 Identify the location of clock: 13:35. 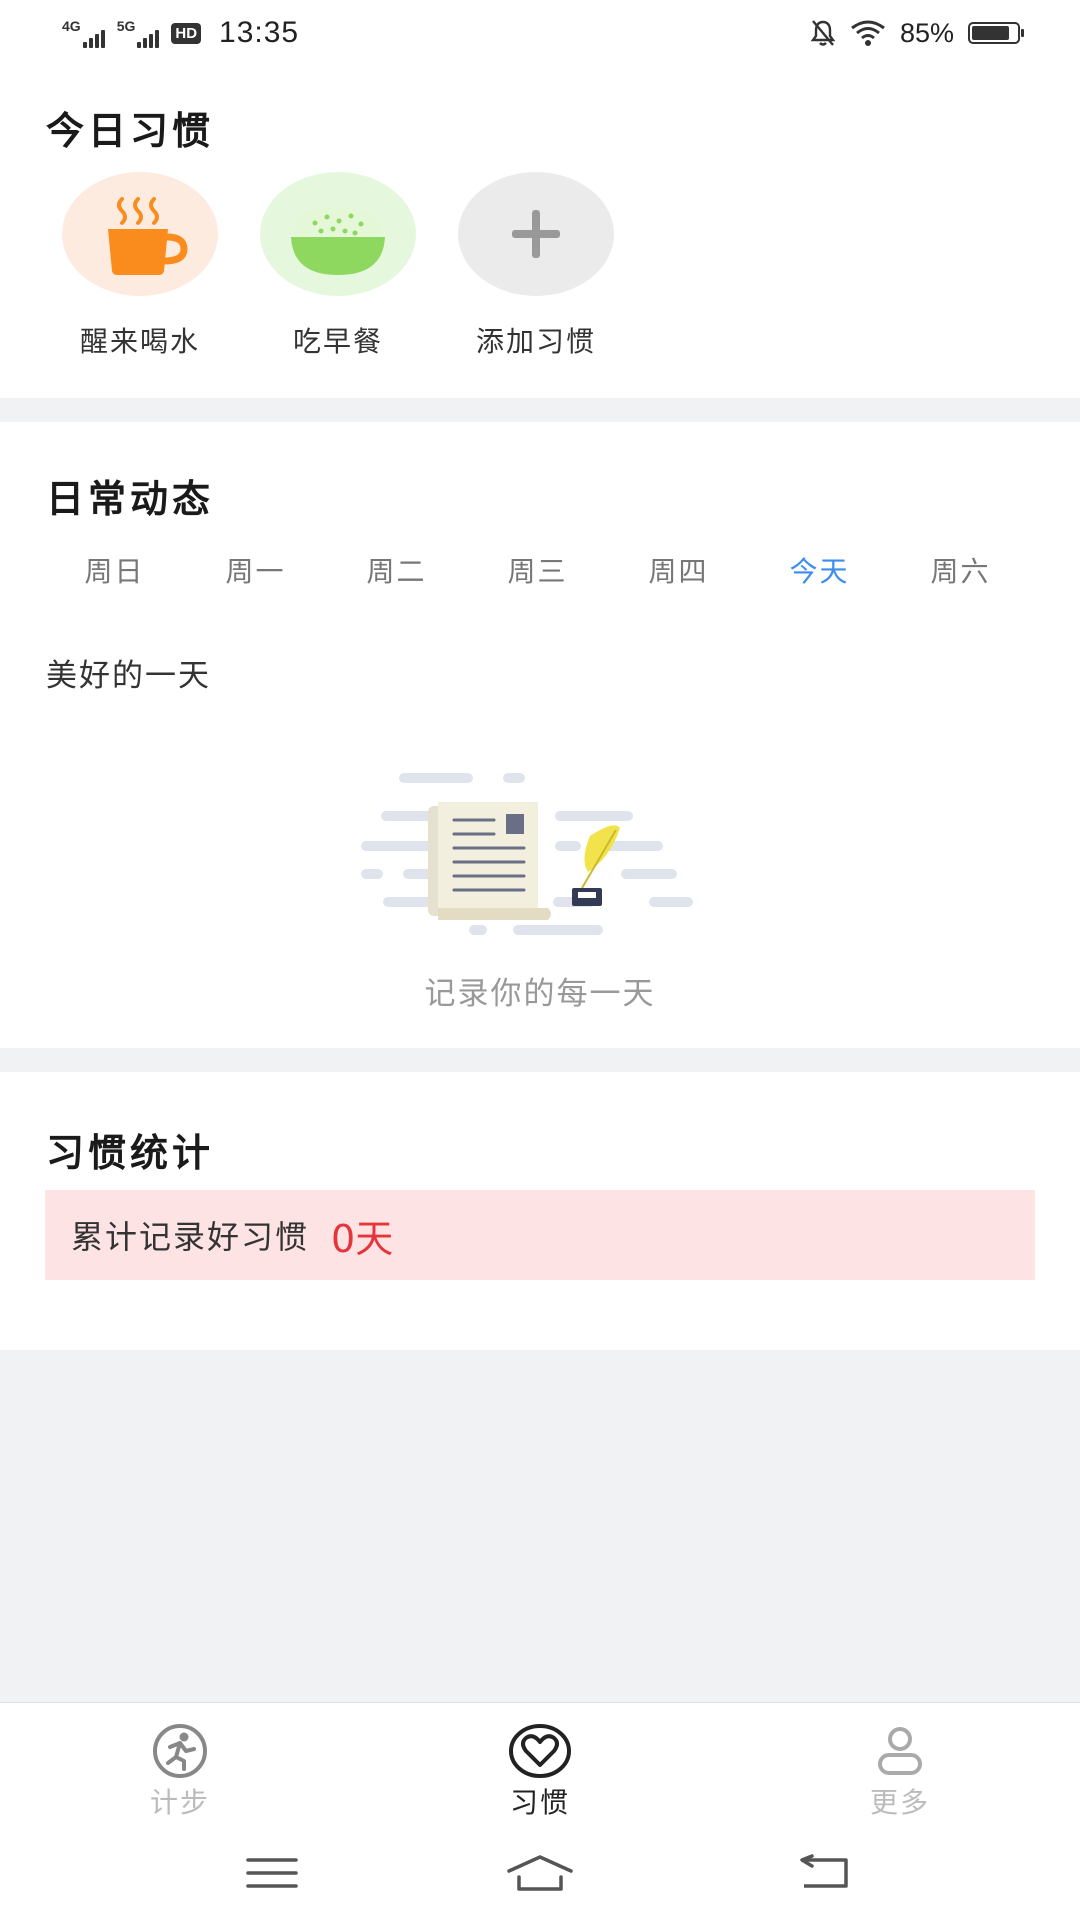
(259, 32).